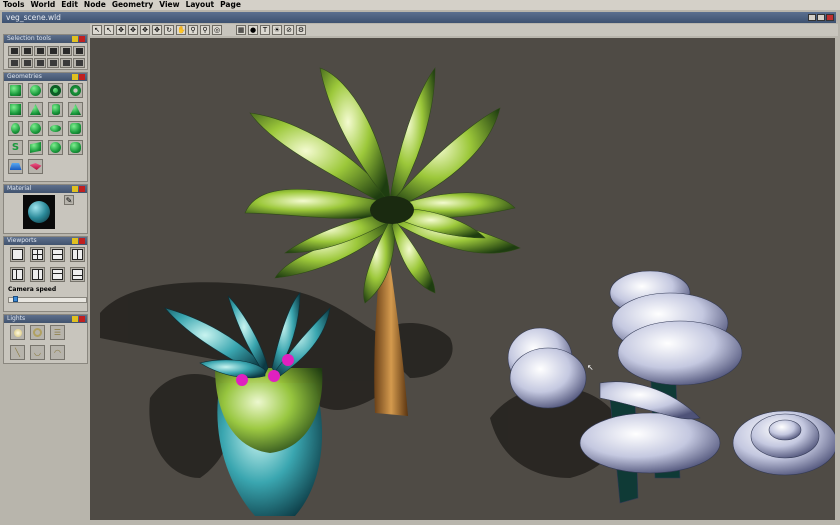 Image resolution: width=840 pixels, height=525 pixels. I want to click on slider-thumb, so click(15, 299).